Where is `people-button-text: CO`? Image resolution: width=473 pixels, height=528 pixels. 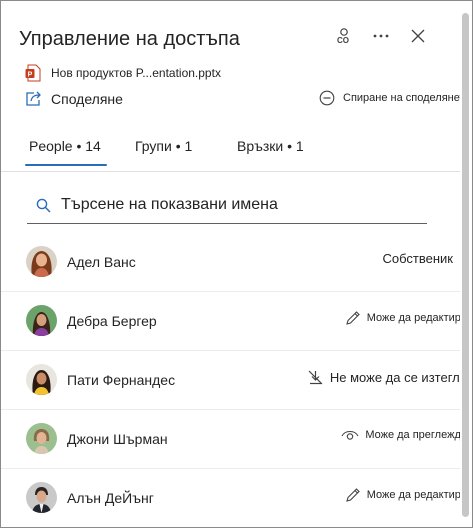 people-button-text: CO is located at coordinates (343, 40).